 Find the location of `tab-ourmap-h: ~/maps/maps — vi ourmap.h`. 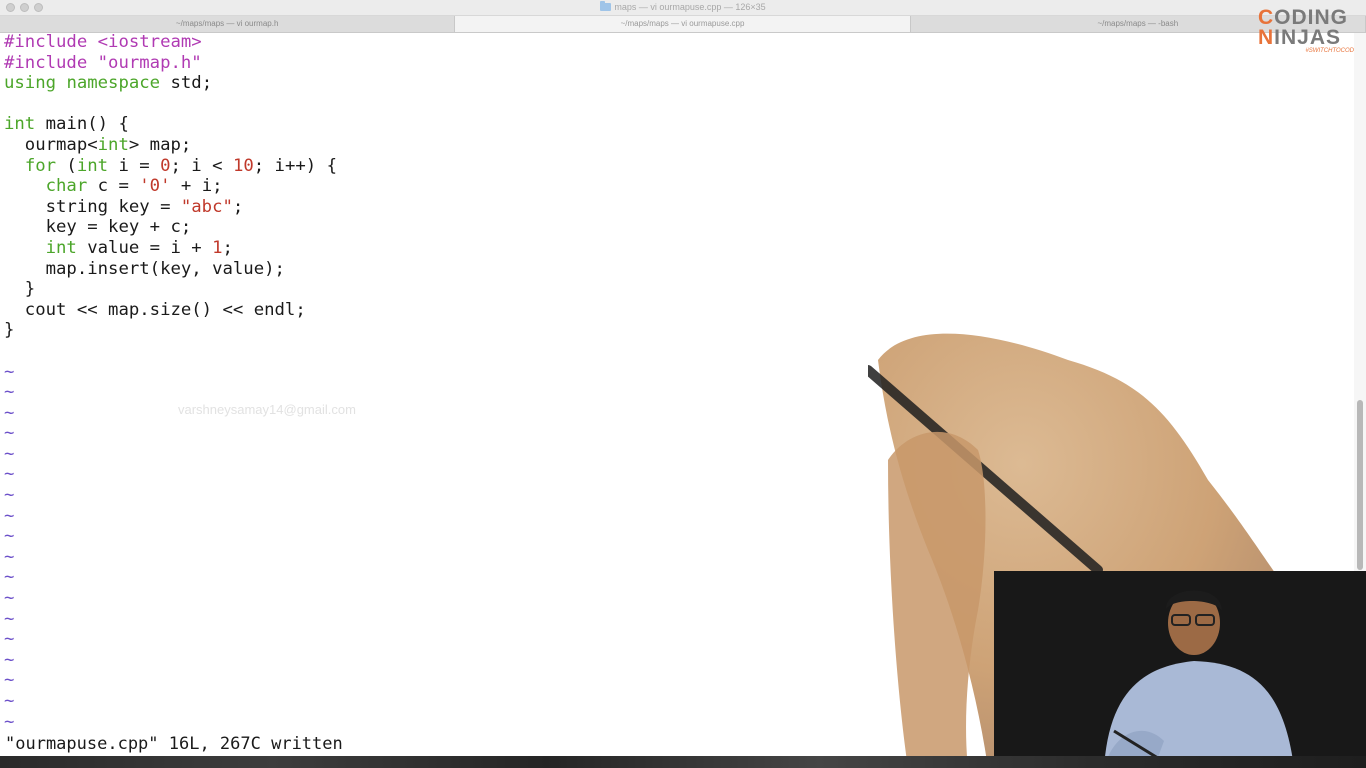

tab-ourmap-h: ~/maps/maps — vi ourmap.h is located at coordinates (228, 24).